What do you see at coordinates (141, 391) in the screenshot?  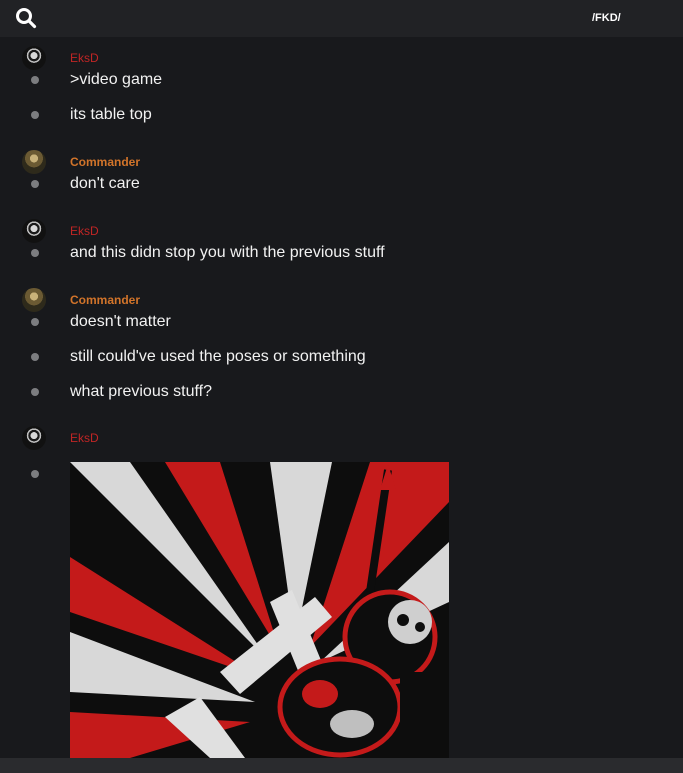 I see `message-text: what previous stuff?` at bounding box center [141, 391].